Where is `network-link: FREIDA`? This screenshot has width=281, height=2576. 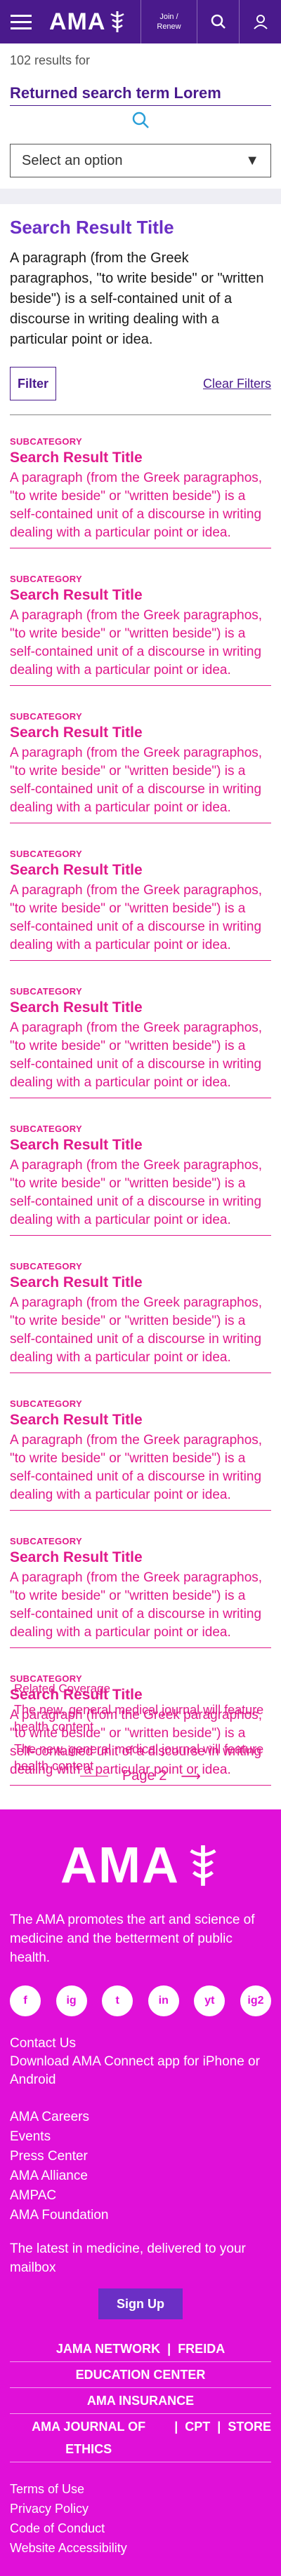
network-link: FREIDA is located at coordinates (202, 2349).